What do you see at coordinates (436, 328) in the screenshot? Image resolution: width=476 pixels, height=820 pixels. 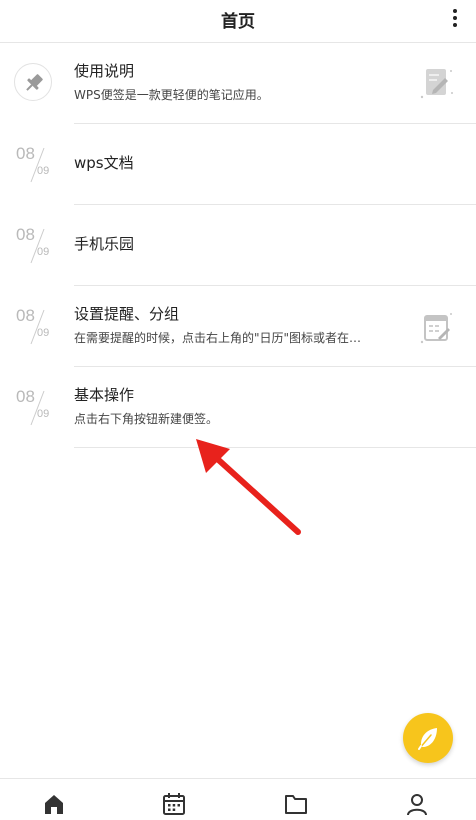 I see `calendar-note-icon` at bounding box center [436, 328].